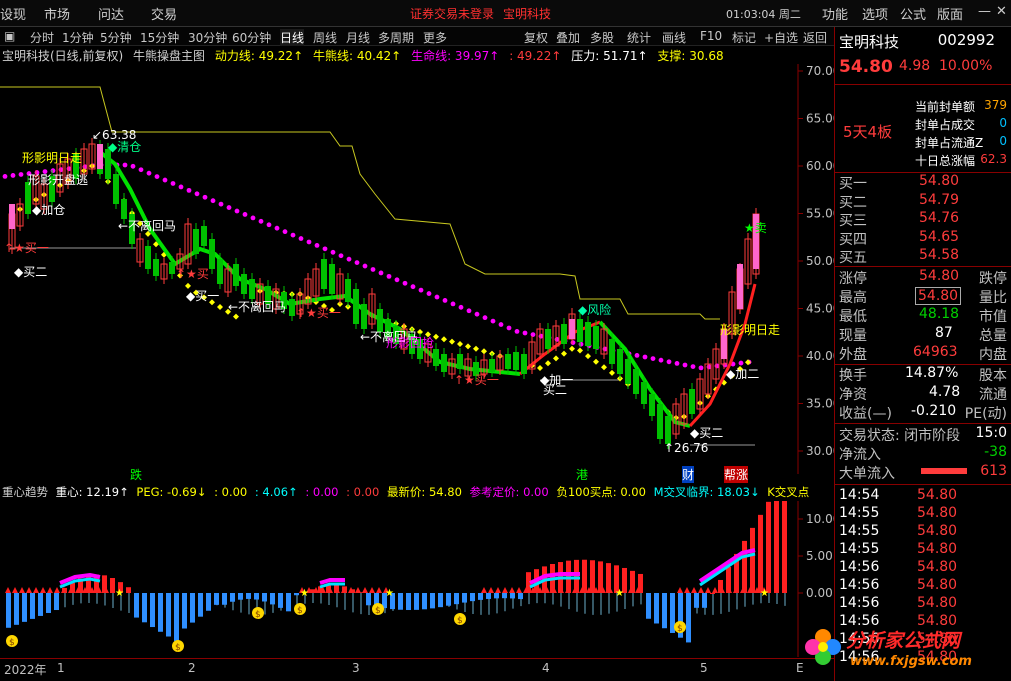 This screenshot has width=1011, height=681. Describe the element at coordinates (639, 37) in the screenshot. I see `toolbar-item-14: 统计` at that location.